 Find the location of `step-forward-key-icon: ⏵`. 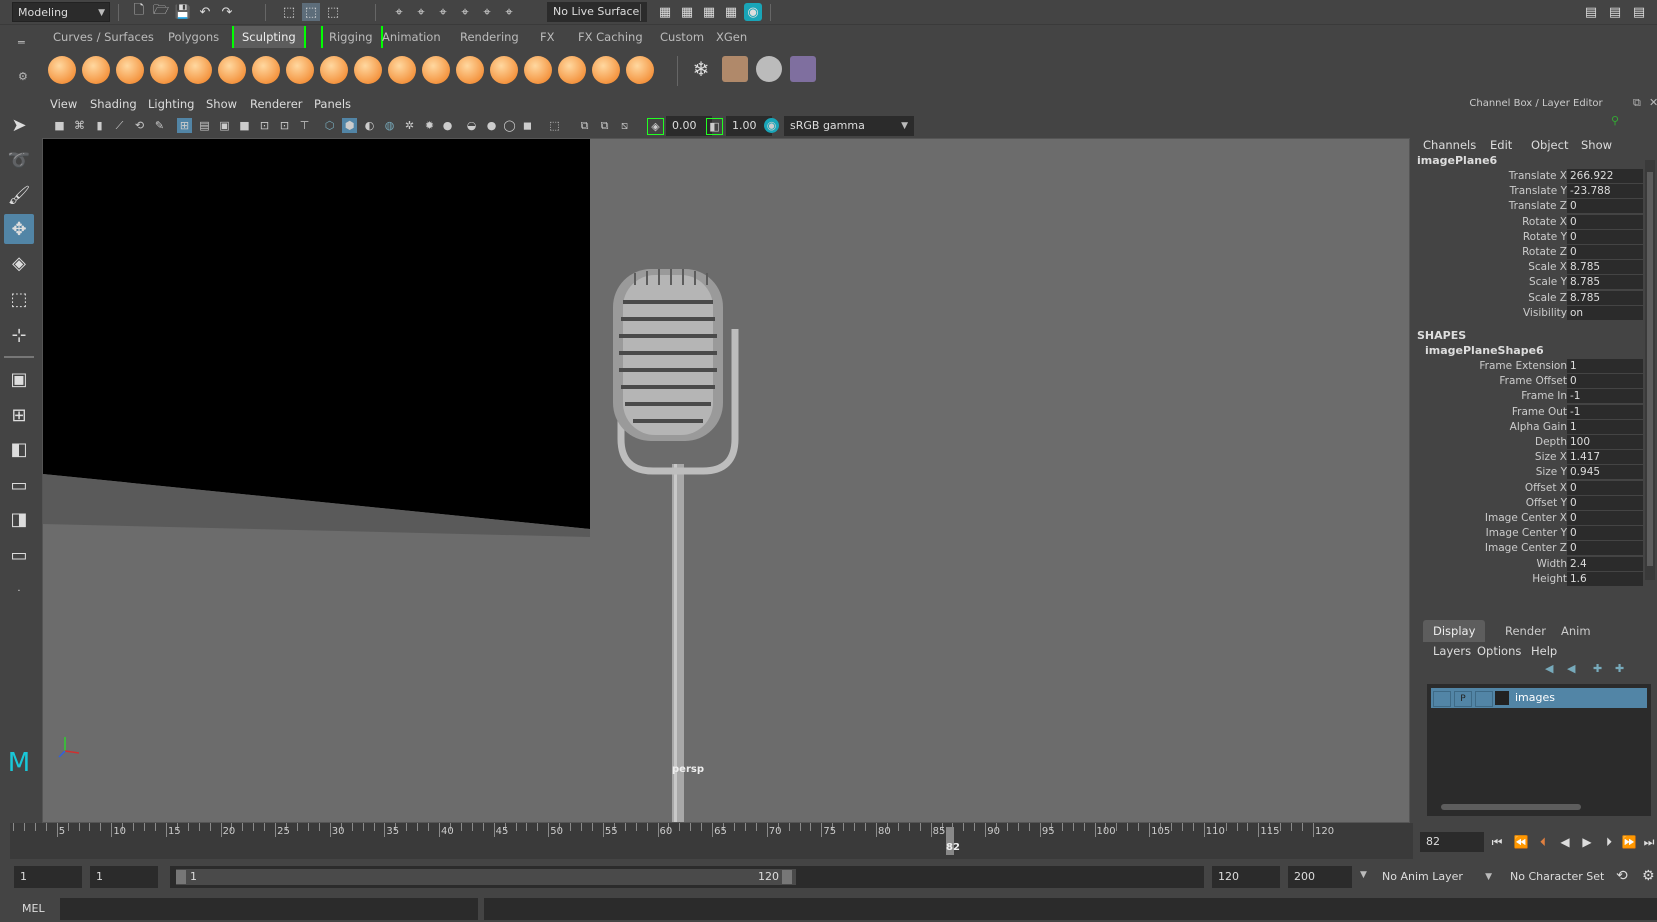

step-forward-key-icon: ⏵ is located at coordinates (1609, 842).